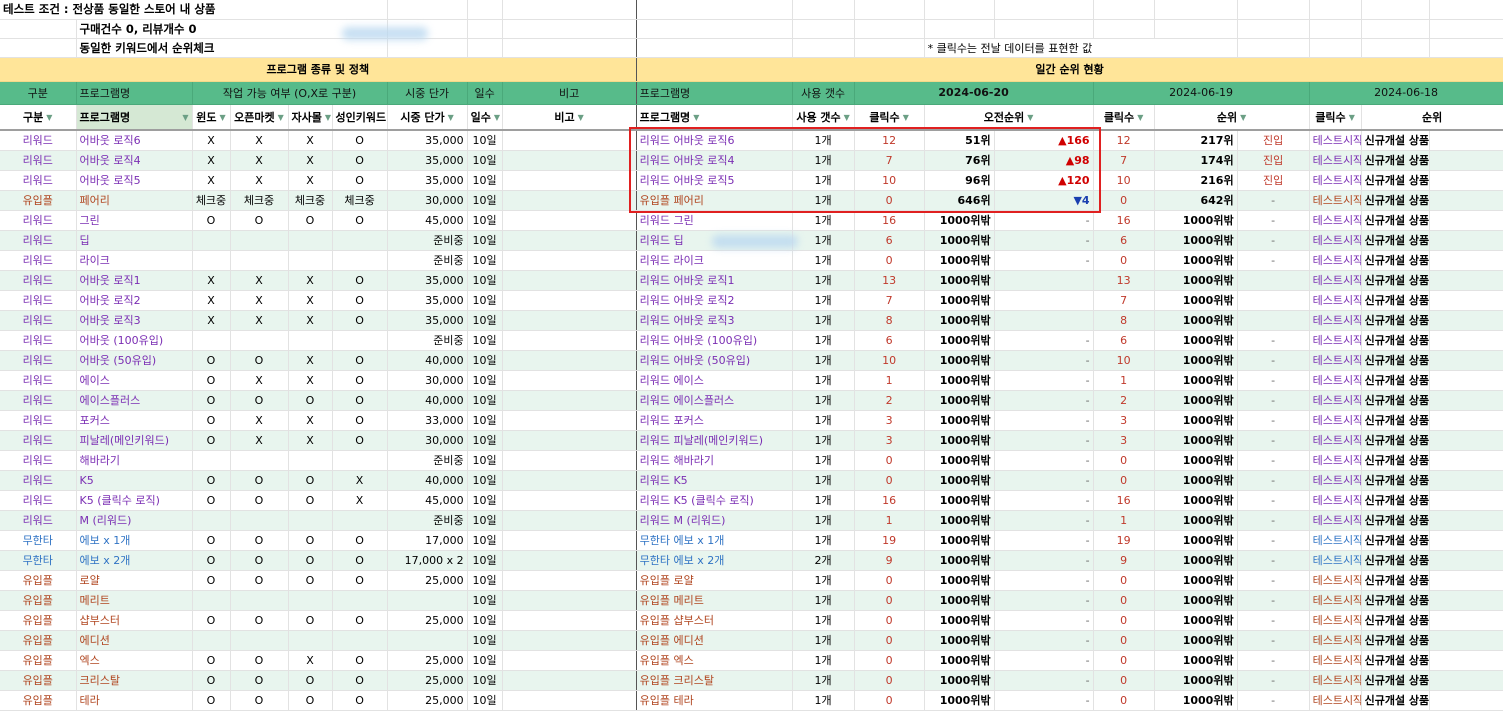 The height and width of the screenshot is (724, 1503). Describe the element at coordinates (259, 117) in the screenshot. I see `filter-open-market: 오픈마켓 ▼` at that location.